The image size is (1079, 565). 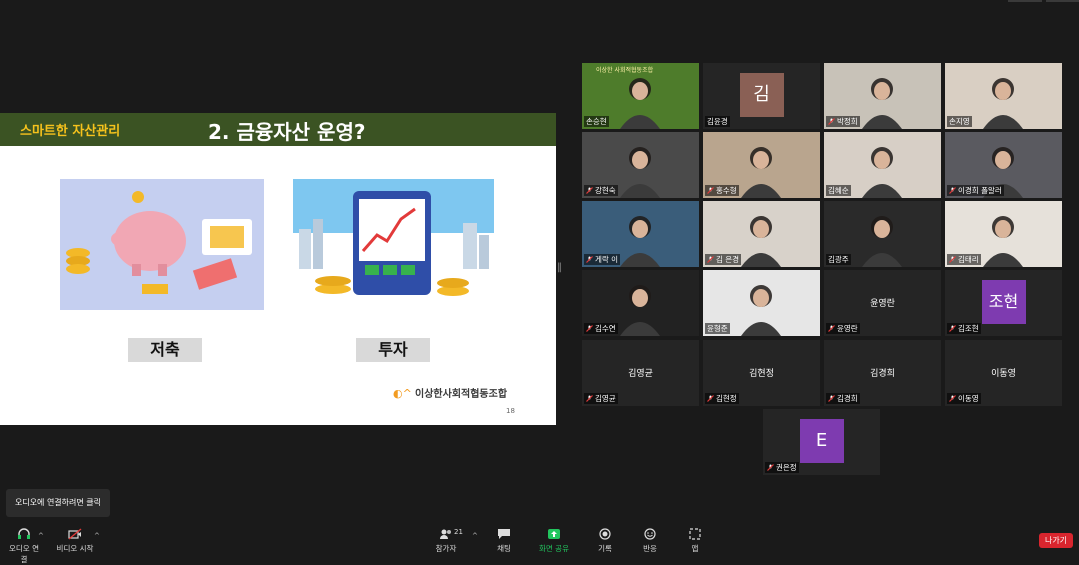 What do you see at coordinates (607, 259) in the screenshot?
I see `participant-name: 게락 이` at bounding box center [607, 259].